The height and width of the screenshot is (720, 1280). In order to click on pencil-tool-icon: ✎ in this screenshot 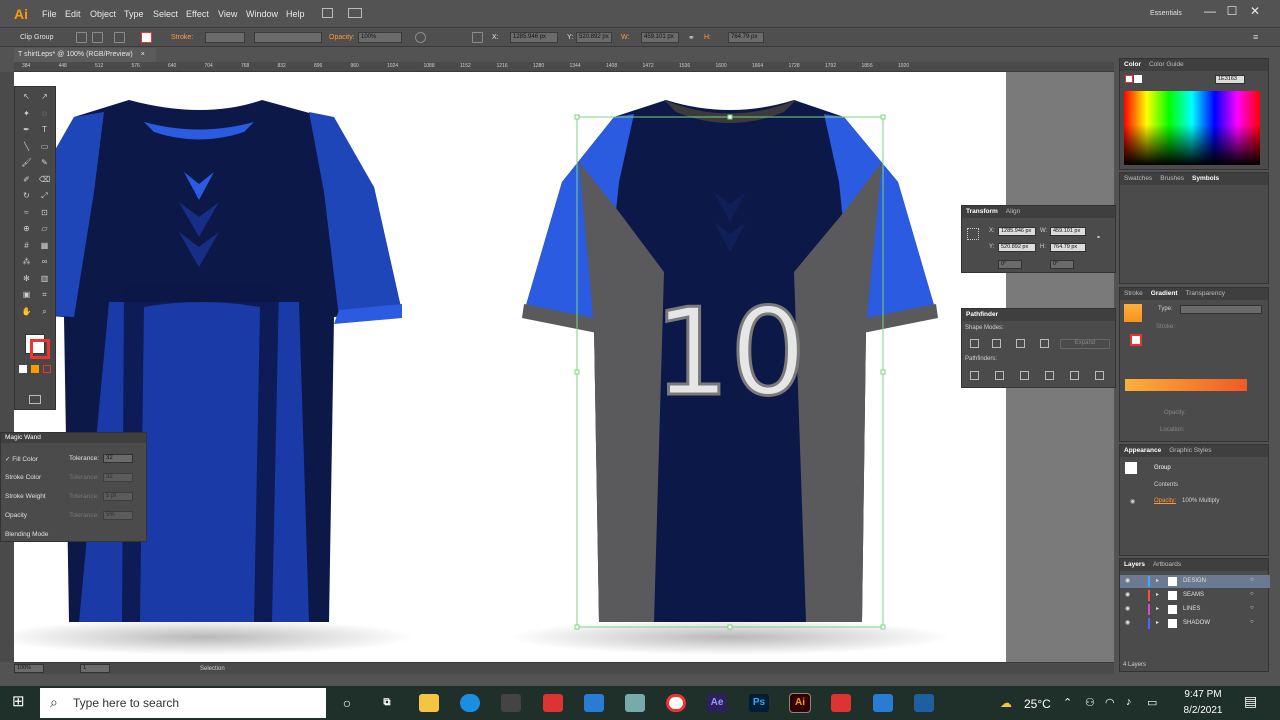, I will do `click(44, 162)`.